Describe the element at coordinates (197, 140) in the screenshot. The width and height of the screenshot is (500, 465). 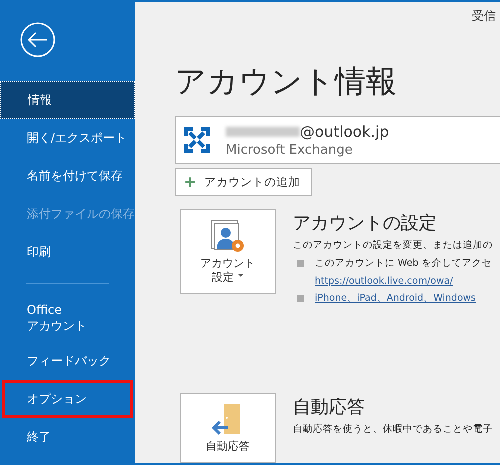
I see `exchange-icon` at that location.